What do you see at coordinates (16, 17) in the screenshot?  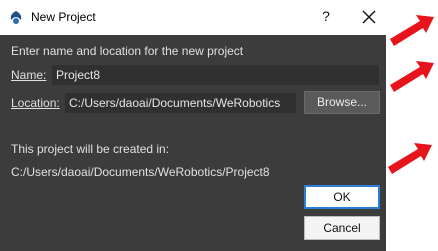 I see `app-icon` at bounding box center [16, 17].